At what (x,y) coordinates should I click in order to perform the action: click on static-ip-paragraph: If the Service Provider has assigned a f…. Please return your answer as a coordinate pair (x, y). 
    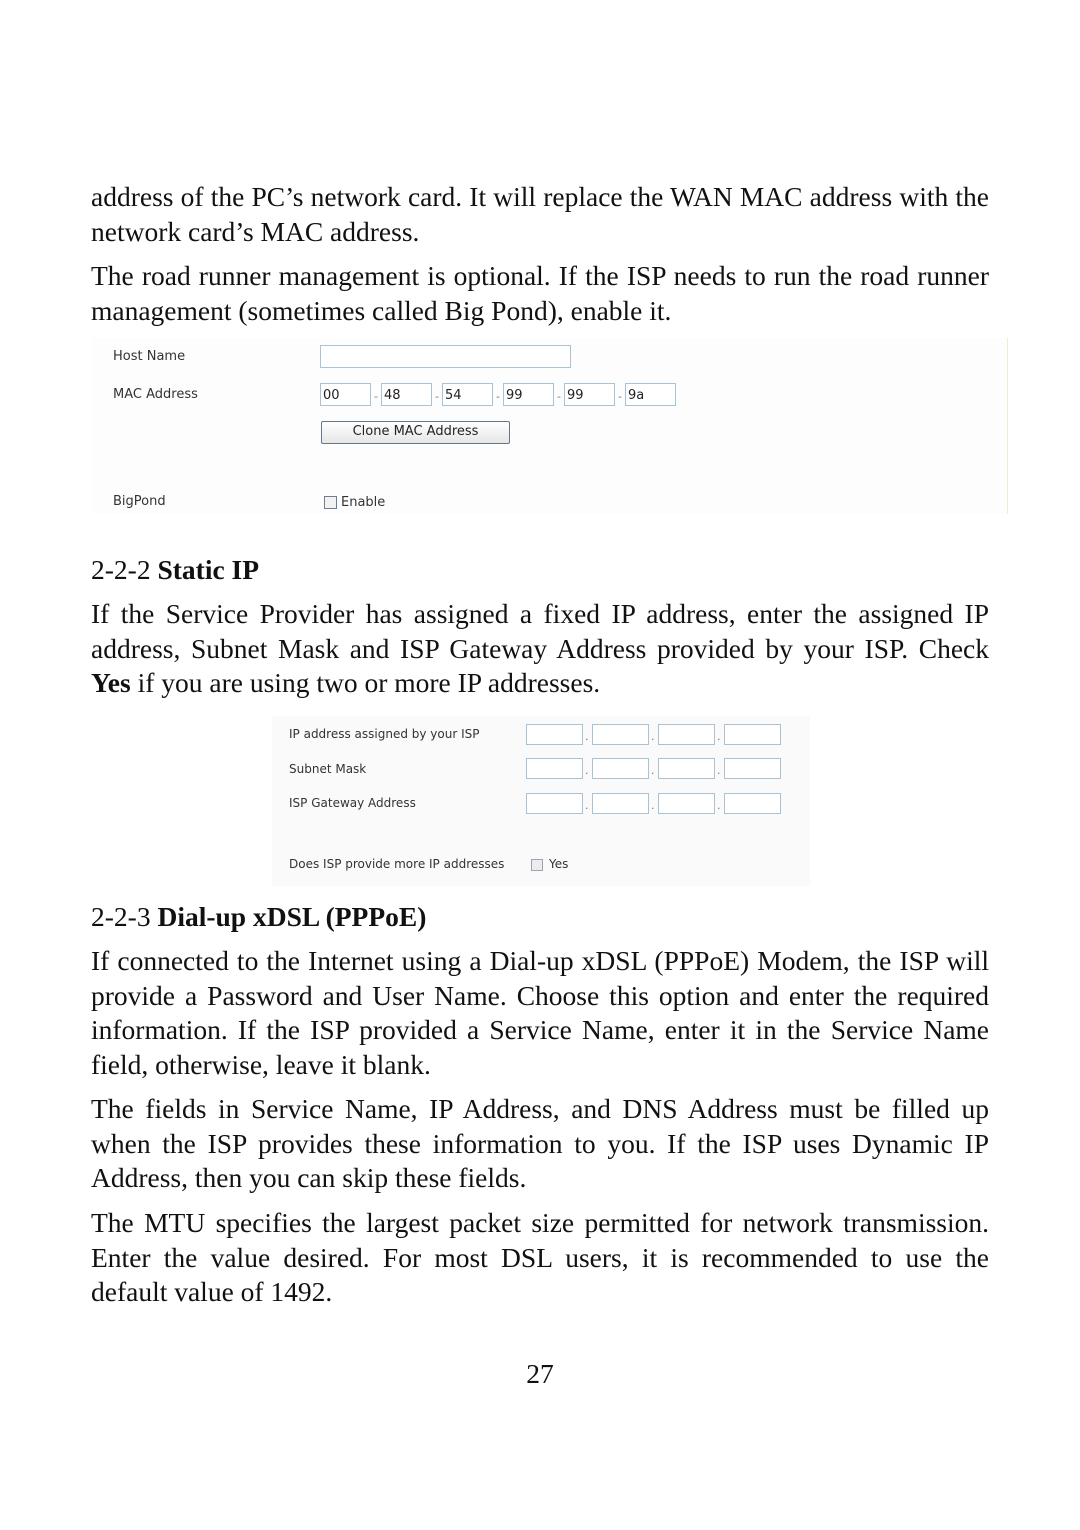
    Looking at the image, I should click on (540, 649).